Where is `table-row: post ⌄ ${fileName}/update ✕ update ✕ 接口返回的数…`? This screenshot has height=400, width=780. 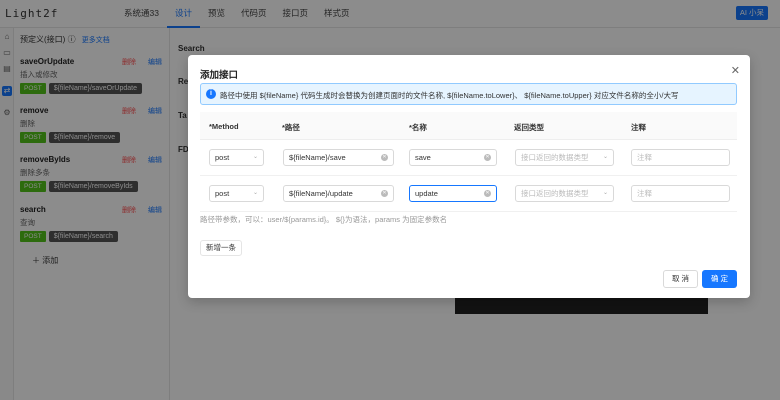 table-row: post ⌄ ${fileName}/update ✕ update ✕ 接口返回的数… is located at coordinates (468, 194).